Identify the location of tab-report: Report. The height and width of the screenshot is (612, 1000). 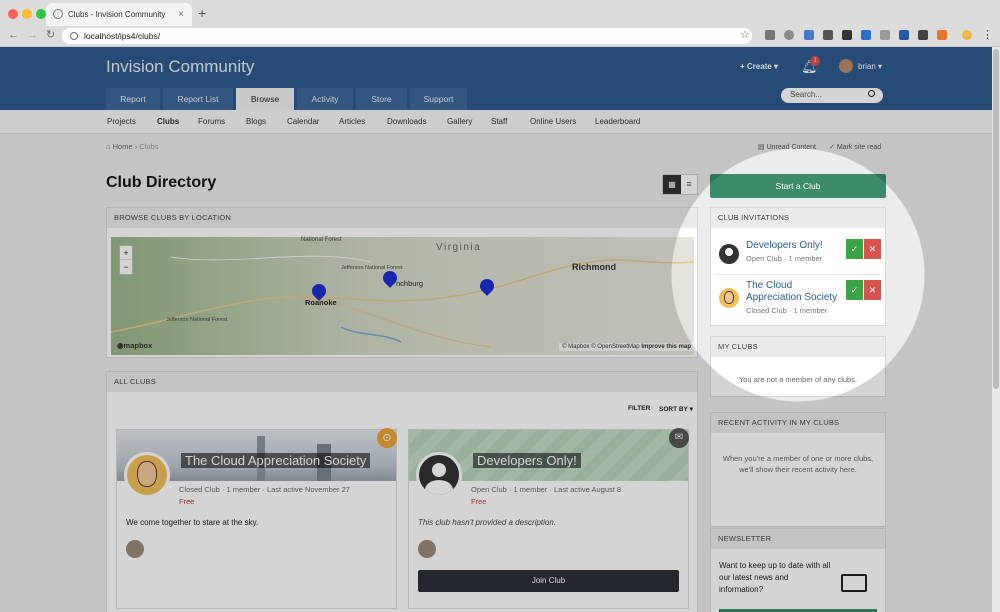
(133, 99).